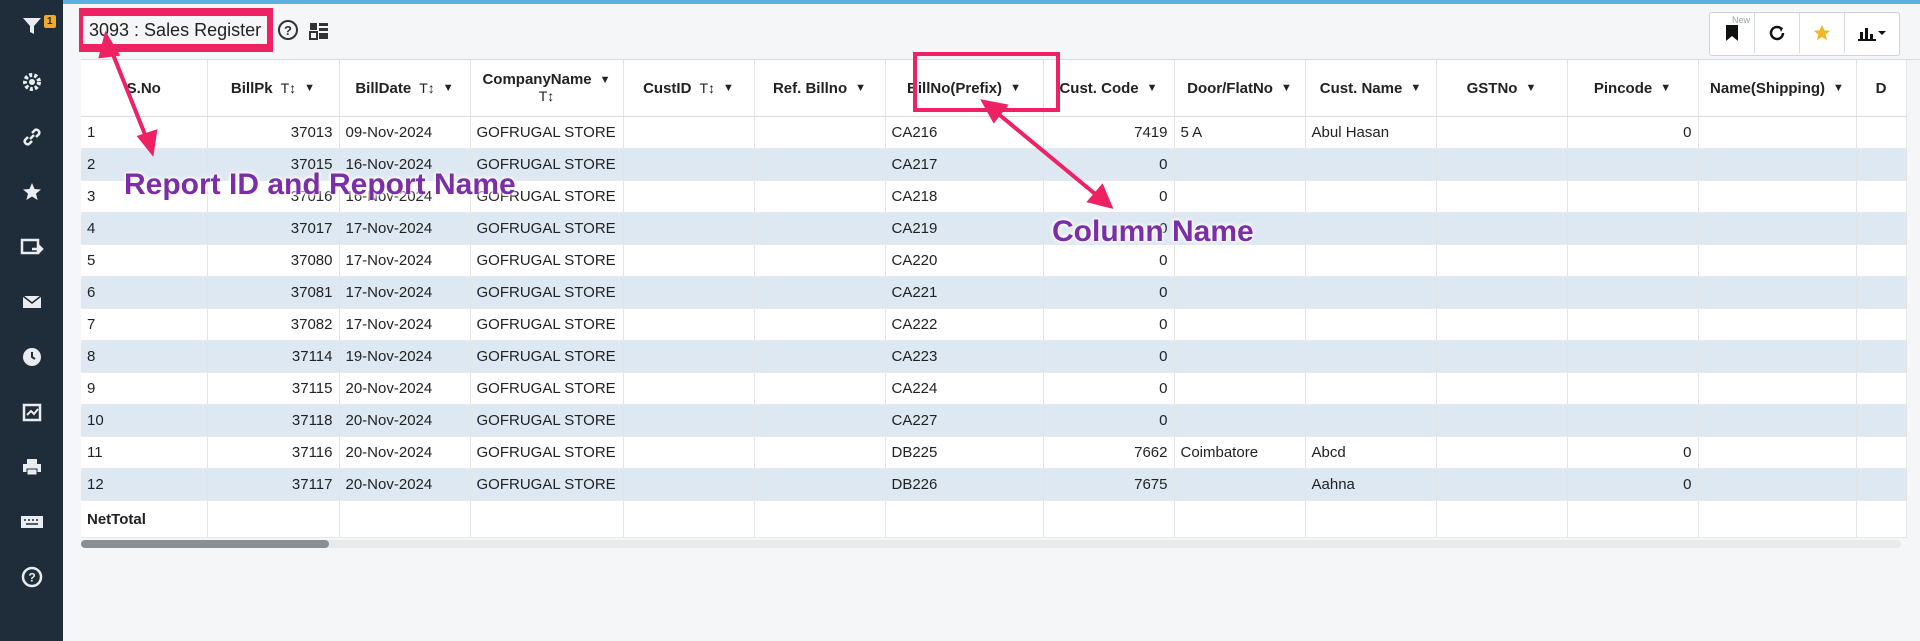 Image resolution: width=1920 pixels, height=641 pixels. What do you see at coordinates (606, 119) in the screenshot?
I see `annotation-arrows` at bounding box center [606, 119].